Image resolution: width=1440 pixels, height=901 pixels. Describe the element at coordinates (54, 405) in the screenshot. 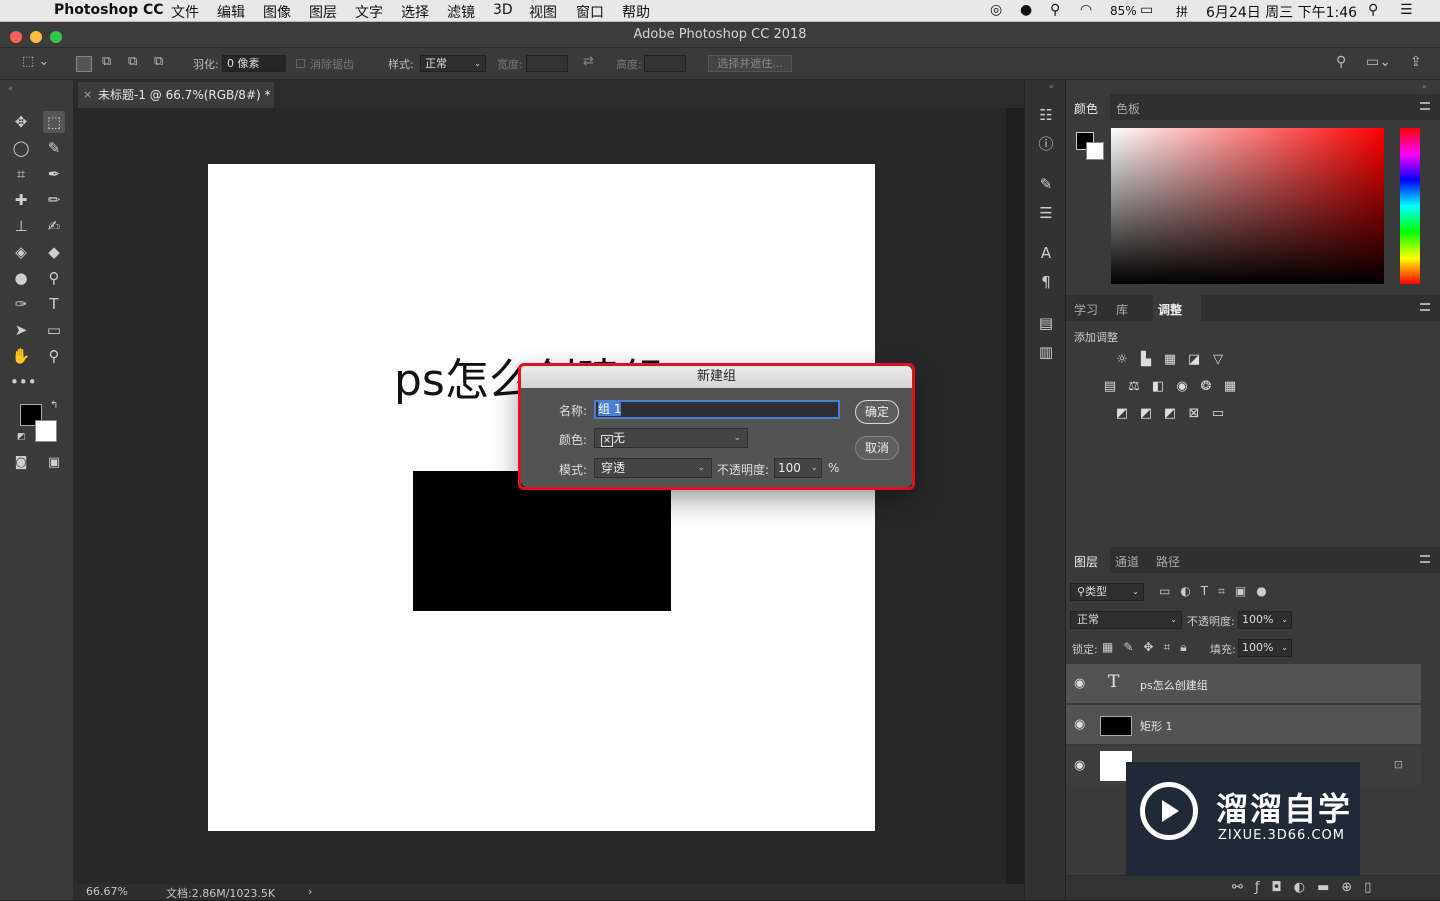

I see `swap-colors-icon: ↰` at that location.